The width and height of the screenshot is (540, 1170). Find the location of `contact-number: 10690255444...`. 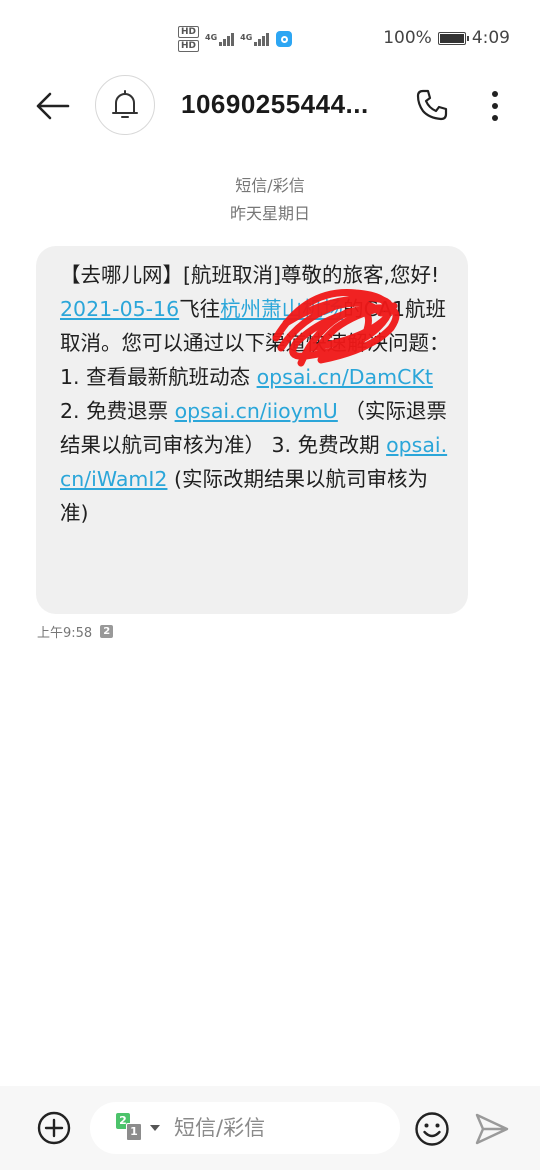

contact-number: 10690255444... is located at coordinates (286, 104).